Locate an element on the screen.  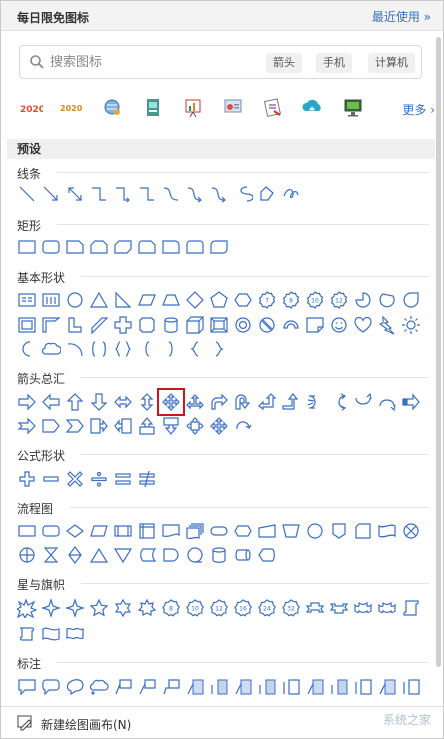
fc-alt-shape is located at coordinates (51, 531).